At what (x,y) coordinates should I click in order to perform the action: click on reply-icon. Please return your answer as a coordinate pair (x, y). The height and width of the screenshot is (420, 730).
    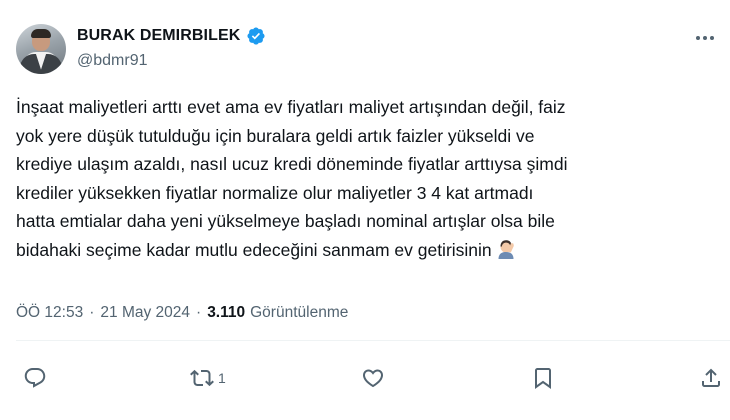
    Looking at the image, I should click on (35, 378).